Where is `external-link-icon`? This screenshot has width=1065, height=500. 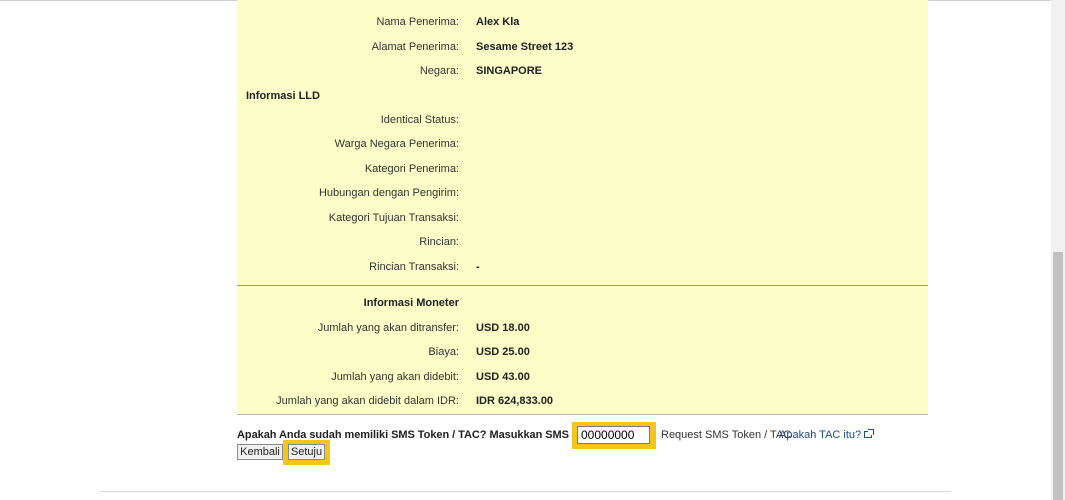 external-link-icon is located at coordinates (869, 433).